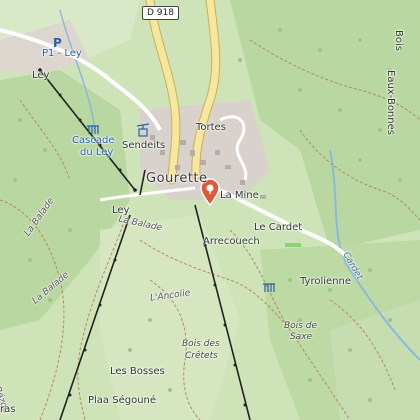  What do you see at coordinates (278, 228) in the screenshot?
I see `le-cardet-label: Le Cardet` at bounding box center [278, 228].